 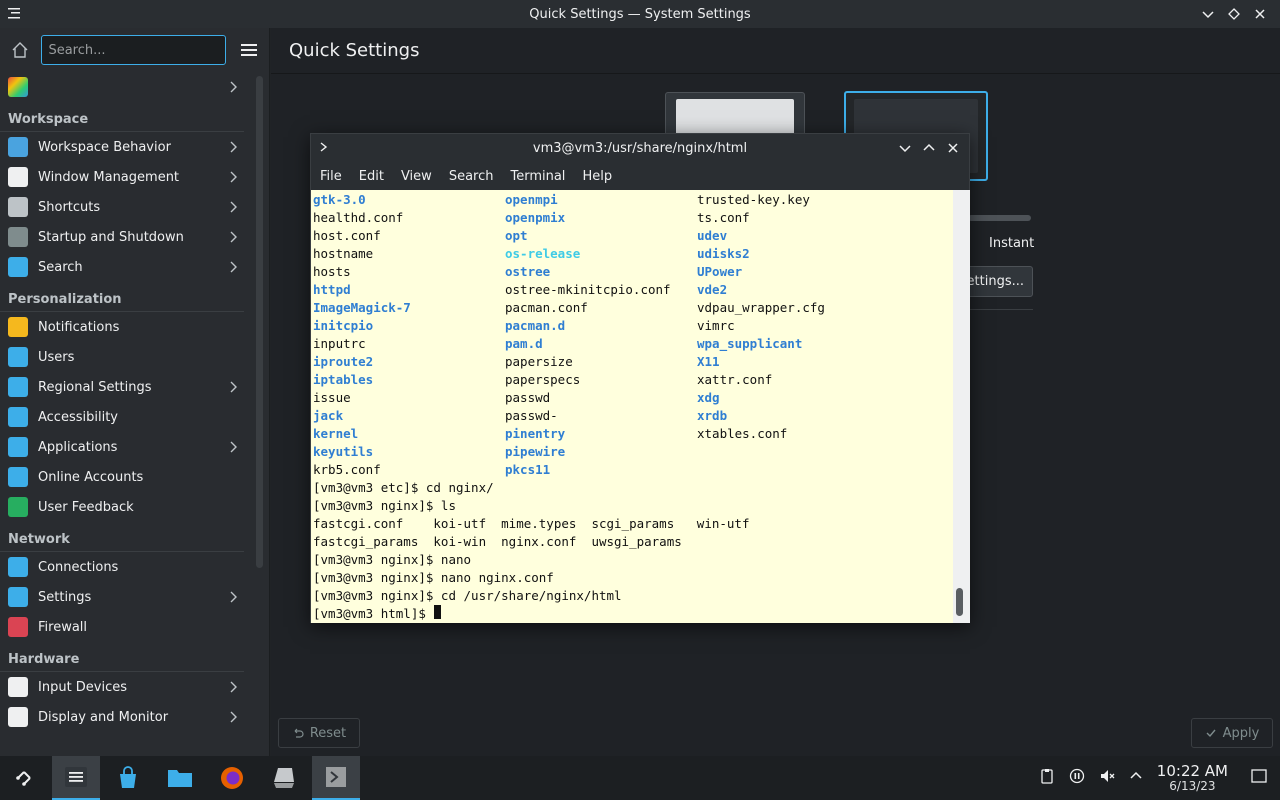 What do you see at coordinates (180, 778) in the screenshot?
I see `file-manager-icon` at bounding box center [180, 778].